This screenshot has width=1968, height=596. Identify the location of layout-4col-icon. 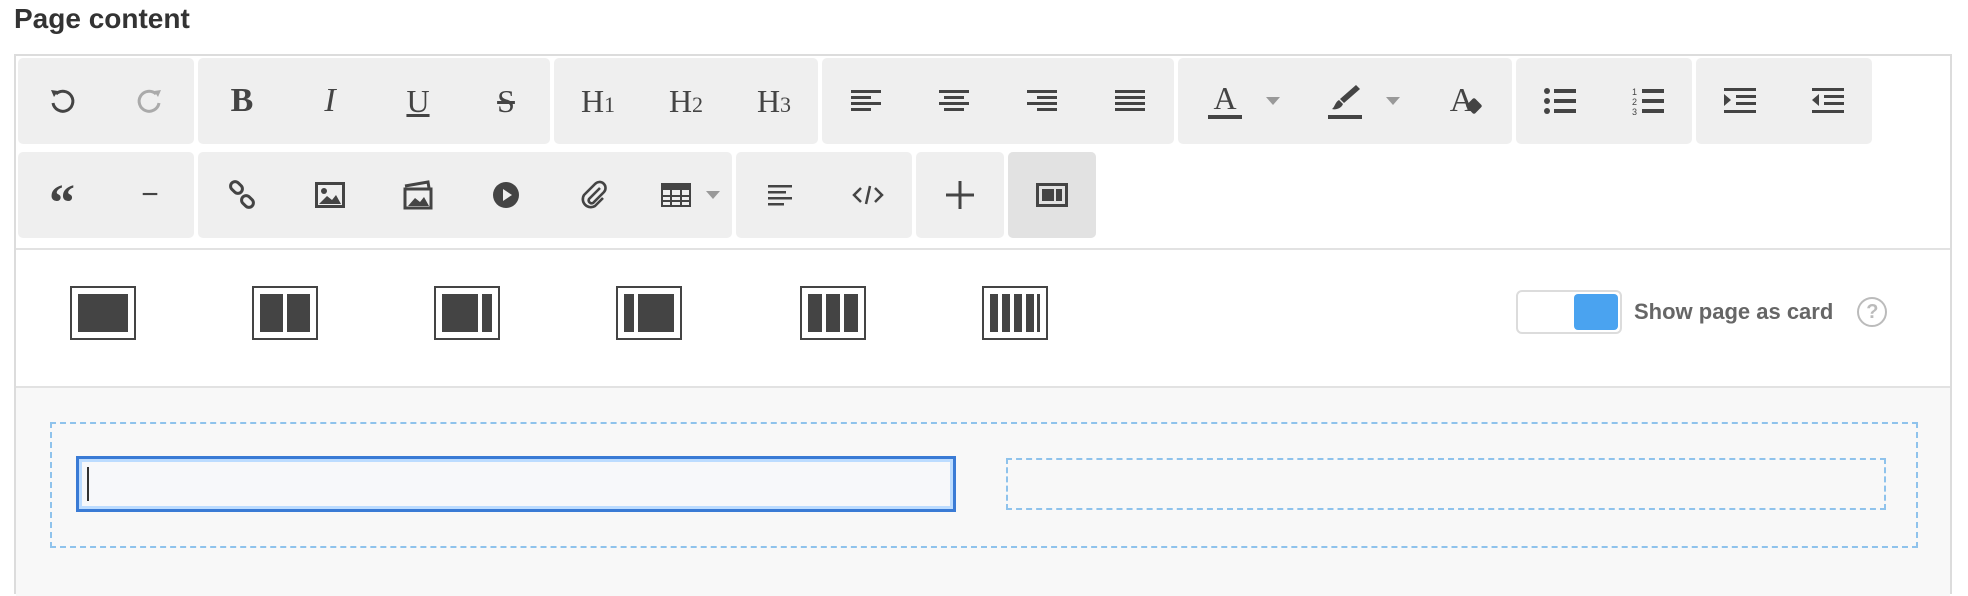
(1015, 313).